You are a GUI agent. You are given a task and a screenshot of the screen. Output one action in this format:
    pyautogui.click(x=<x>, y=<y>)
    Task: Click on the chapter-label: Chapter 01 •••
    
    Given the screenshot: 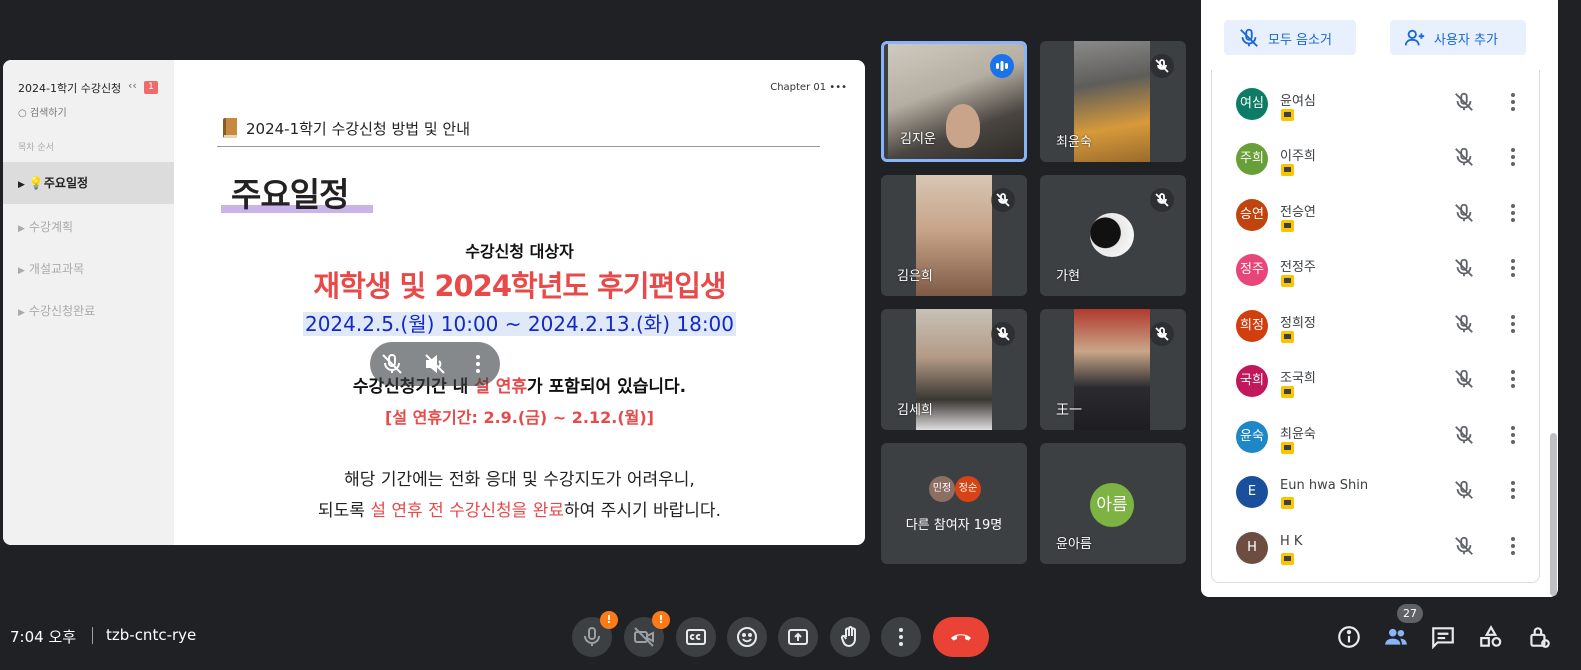 What is the action you would take?
    pyautogui.click(x=808, y=87)
    